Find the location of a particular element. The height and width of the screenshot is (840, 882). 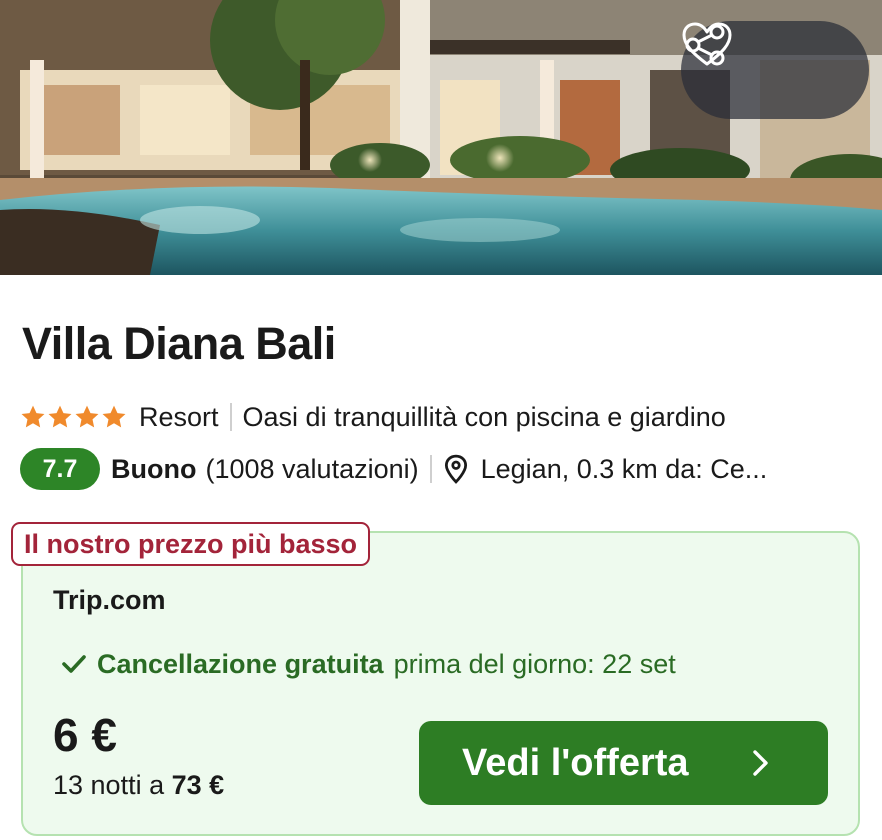

hero-actions is located at coordinates (775, 70).